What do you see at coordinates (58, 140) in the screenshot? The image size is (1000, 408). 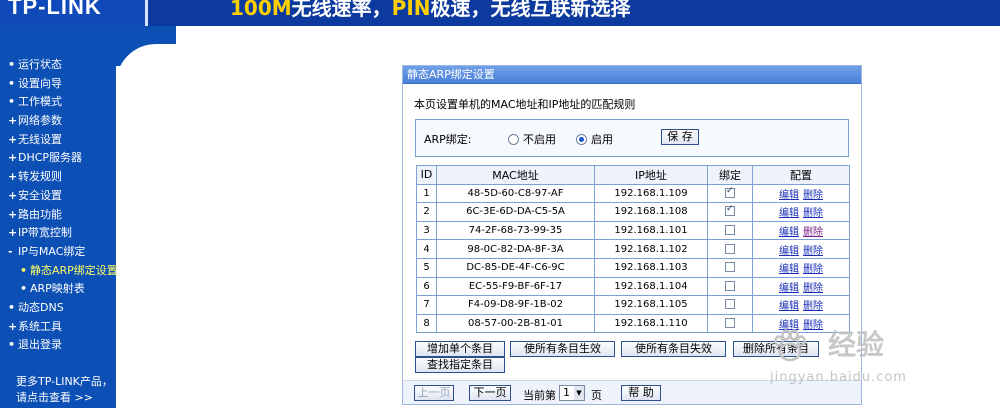 I see `sidebar-item-wireless: +无线设置` at bounding box center [58, 140].